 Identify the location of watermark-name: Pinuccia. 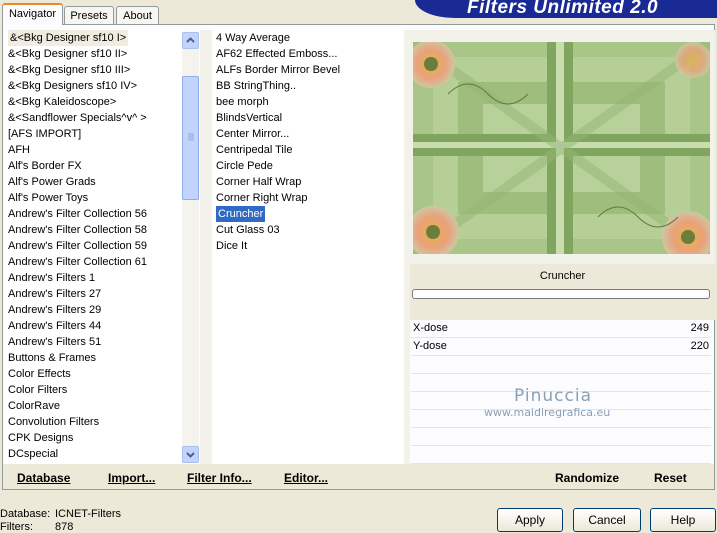
(553, 396).